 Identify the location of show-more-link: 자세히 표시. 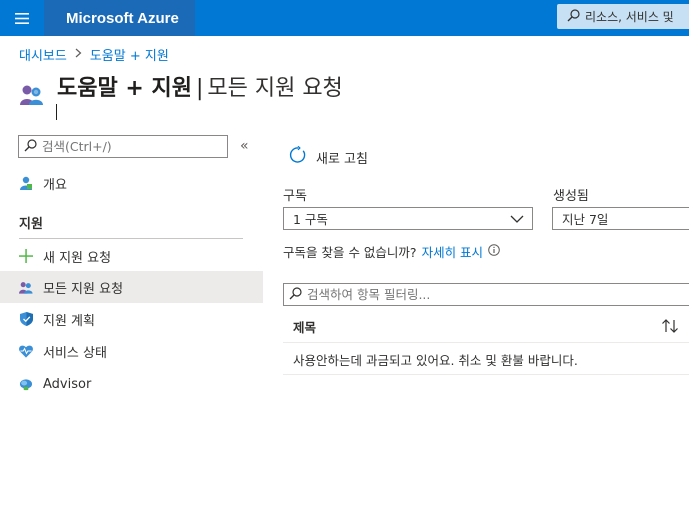
(452, 251).